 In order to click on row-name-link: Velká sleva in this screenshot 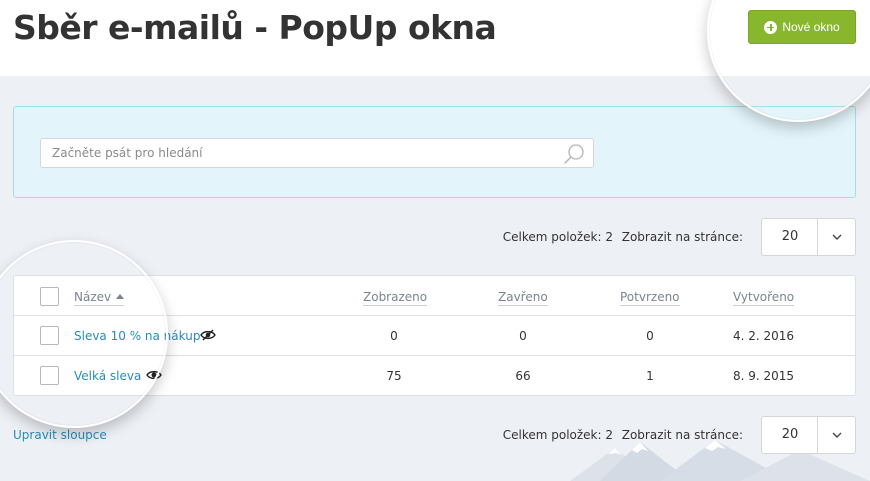, I will do `click(107, 376)`.